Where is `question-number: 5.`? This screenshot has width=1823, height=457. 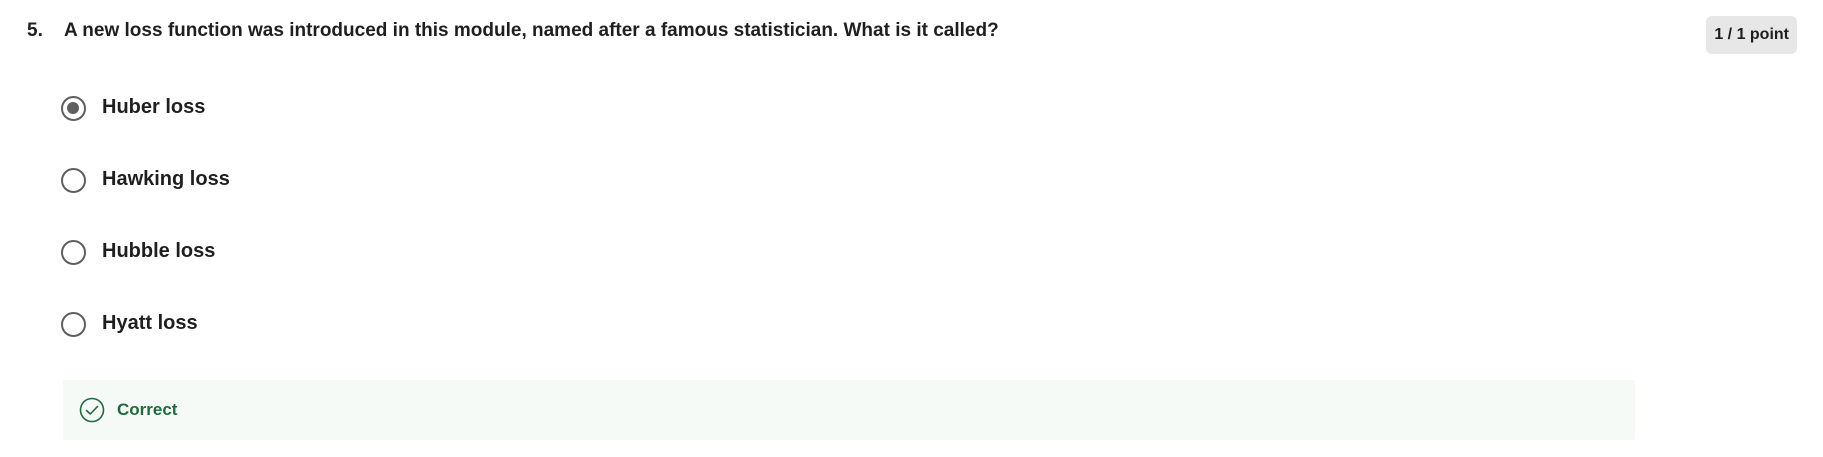 question-number: 5. is located at coordinates (35, 30).